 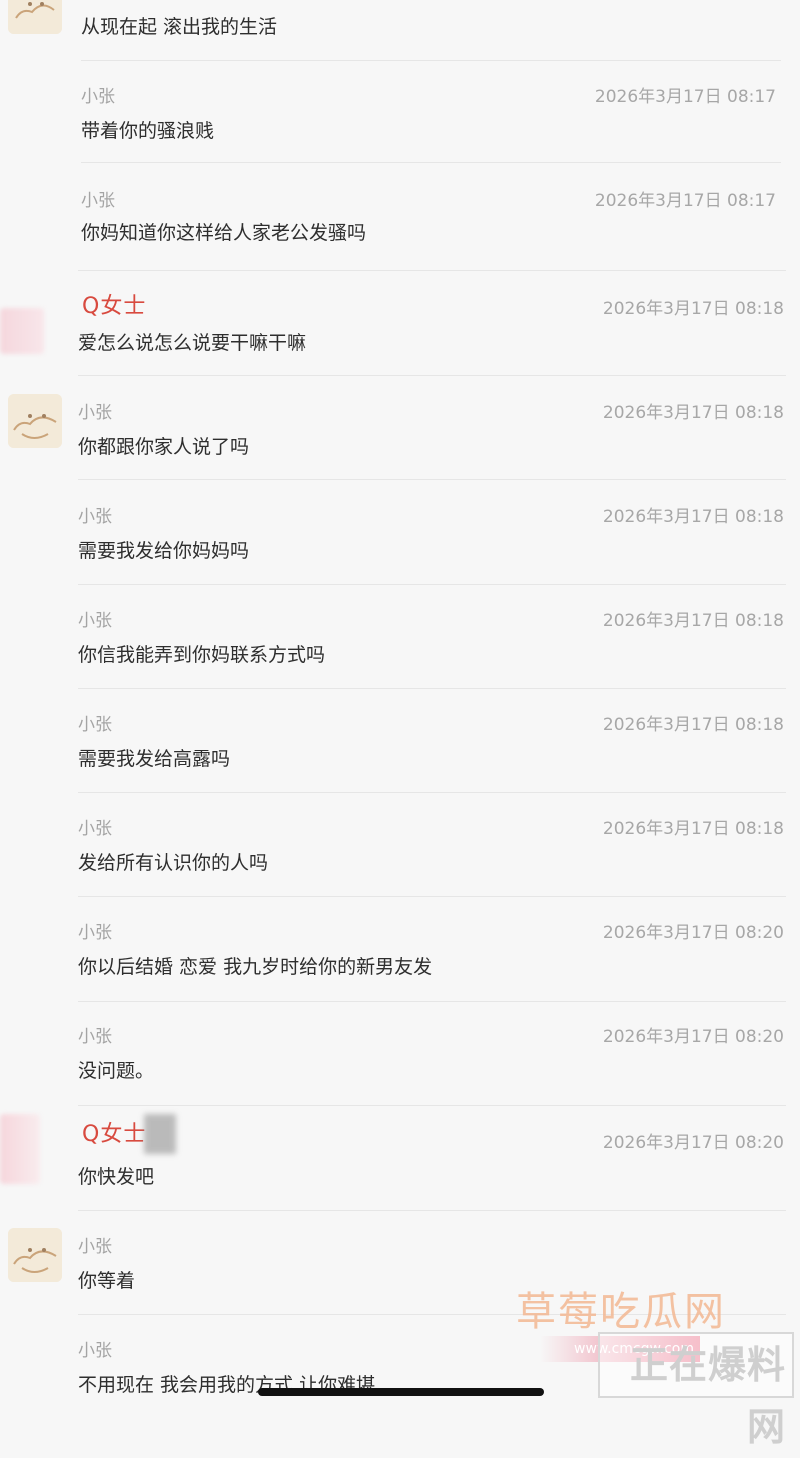 I want to click on message-text: 爱怎么说怎么说要干嘛干嘛, so click(x=192, y=343).